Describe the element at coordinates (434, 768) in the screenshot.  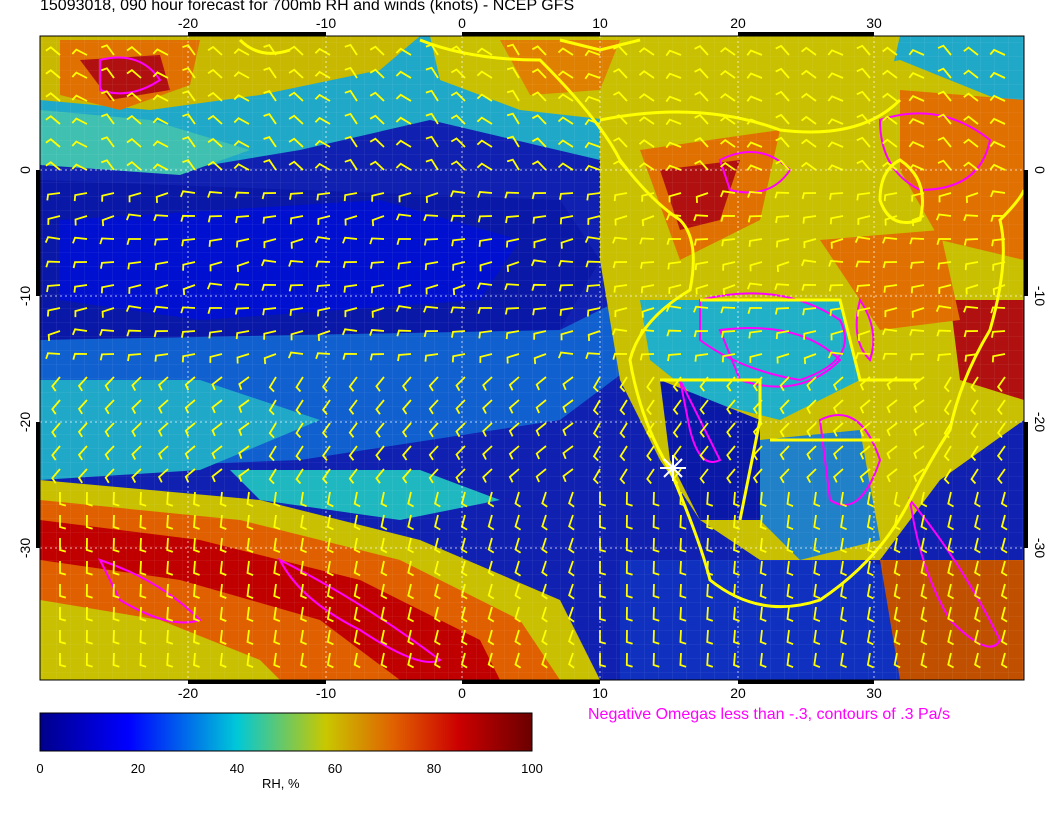
I see `colorbar-tick: 80` at that location.